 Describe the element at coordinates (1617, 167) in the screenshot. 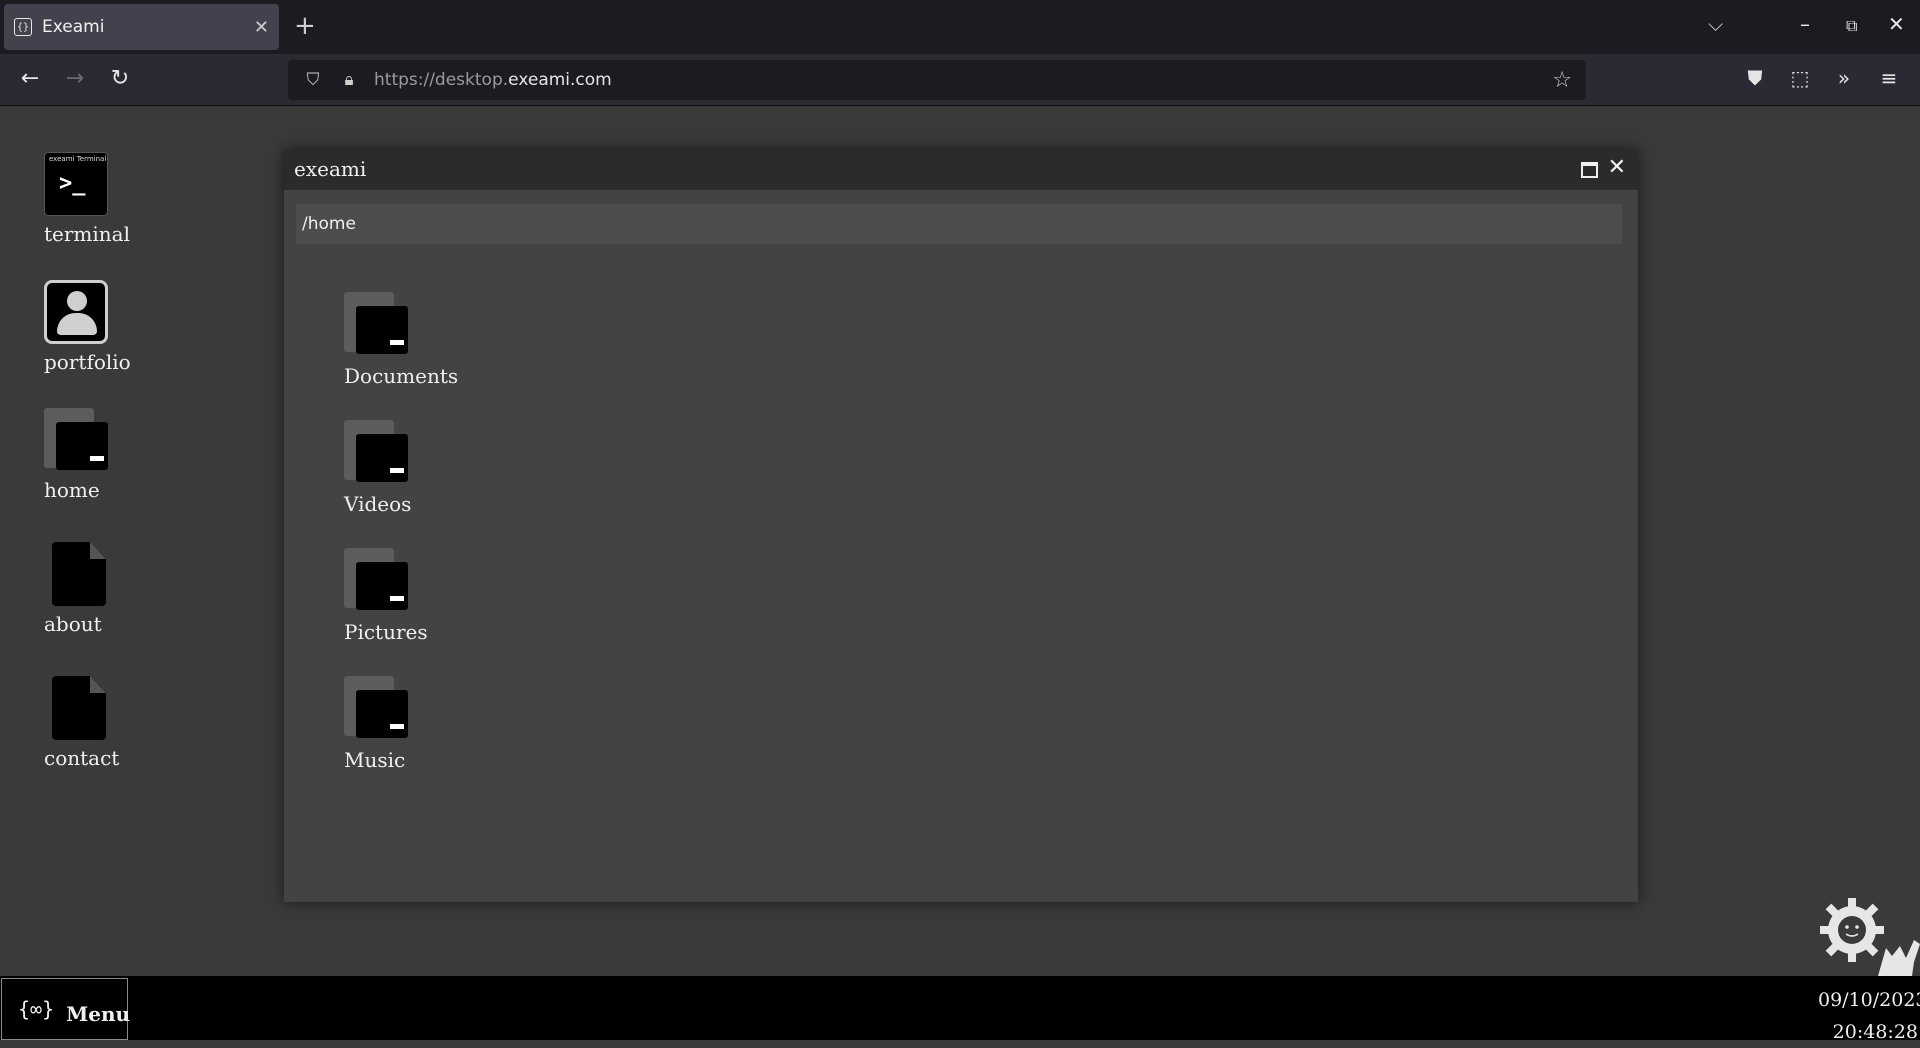

I see `close-icon: ✕` at that location.